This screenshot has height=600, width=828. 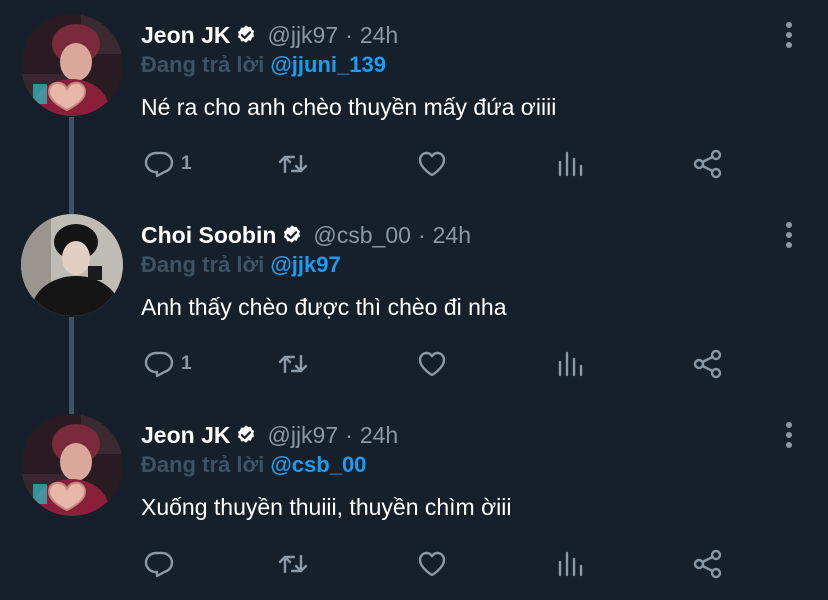 I want to click on reply-button, so click(x=162, y=564).